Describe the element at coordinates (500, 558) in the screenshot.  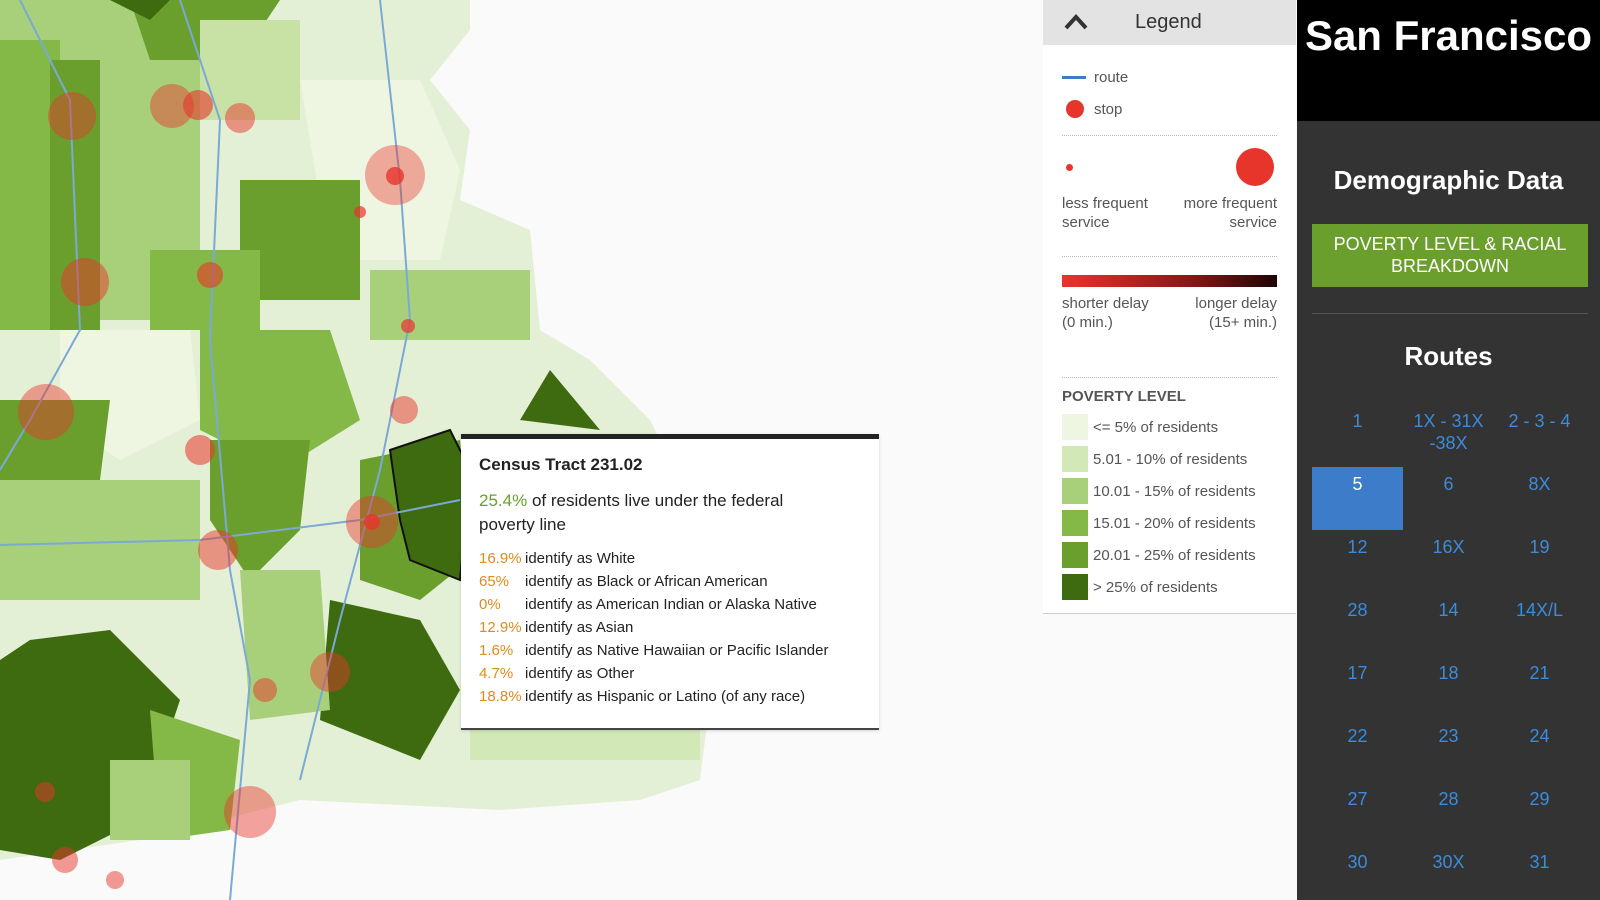
I see `race-percent: 16.9%` at that location.